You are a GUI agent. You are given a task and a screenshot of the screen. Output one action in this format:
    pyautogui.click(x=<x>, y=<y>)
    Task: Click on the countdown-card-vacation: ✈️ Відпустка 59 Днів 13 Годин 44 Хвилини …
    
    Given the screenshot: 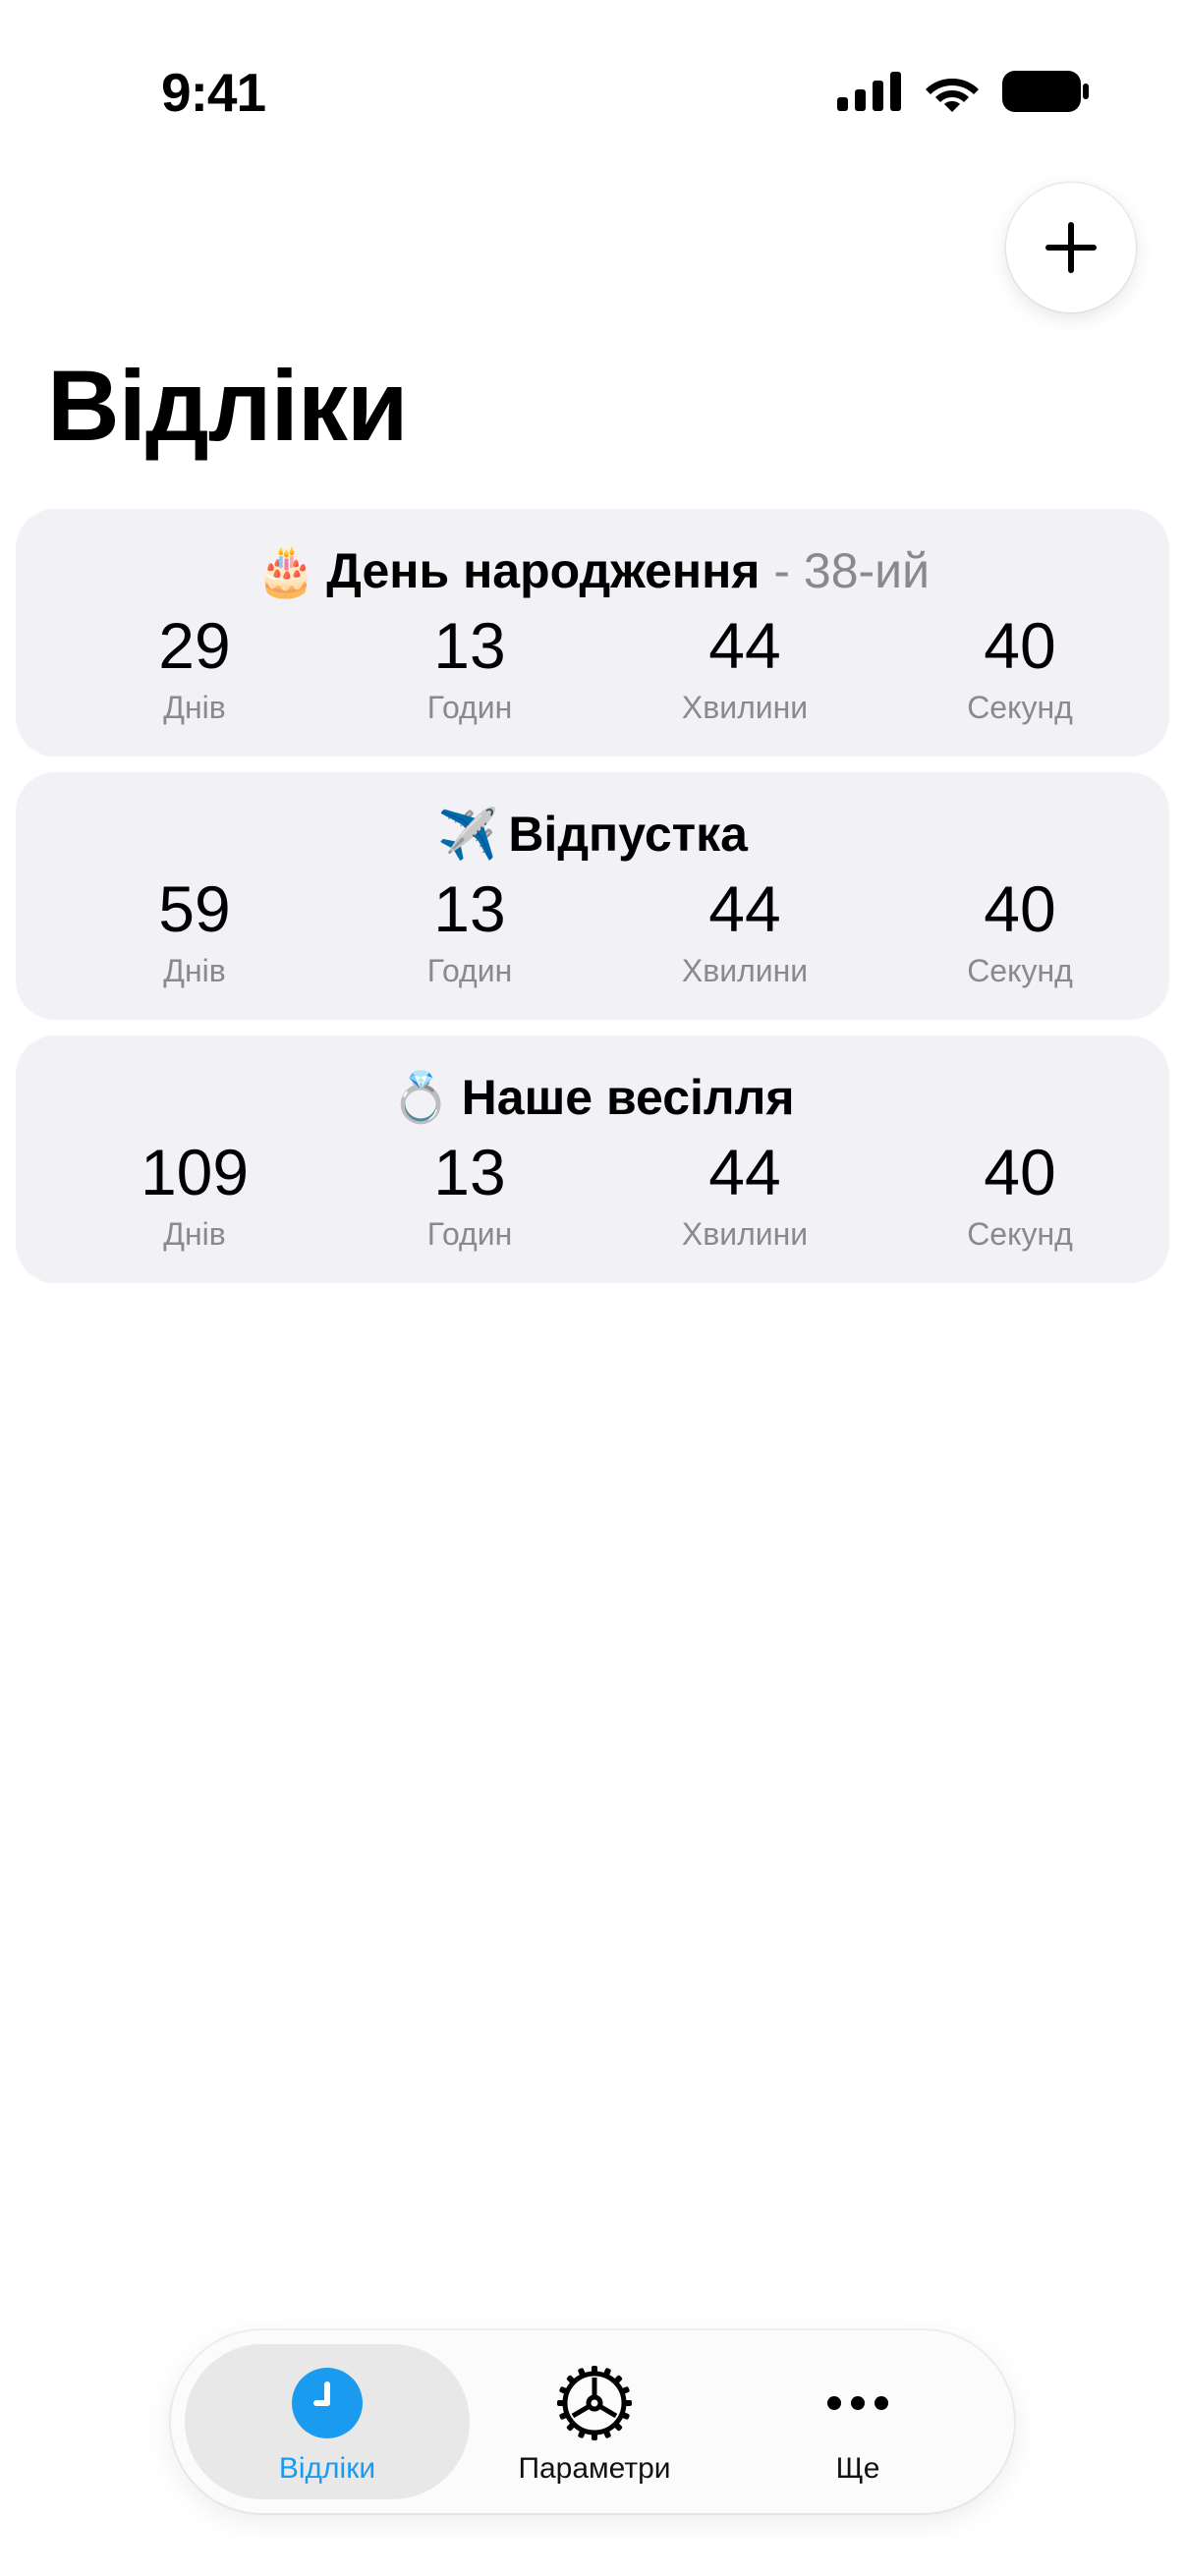 What is the action you would take?
    pyautogui.click(x=592, y=896)
    